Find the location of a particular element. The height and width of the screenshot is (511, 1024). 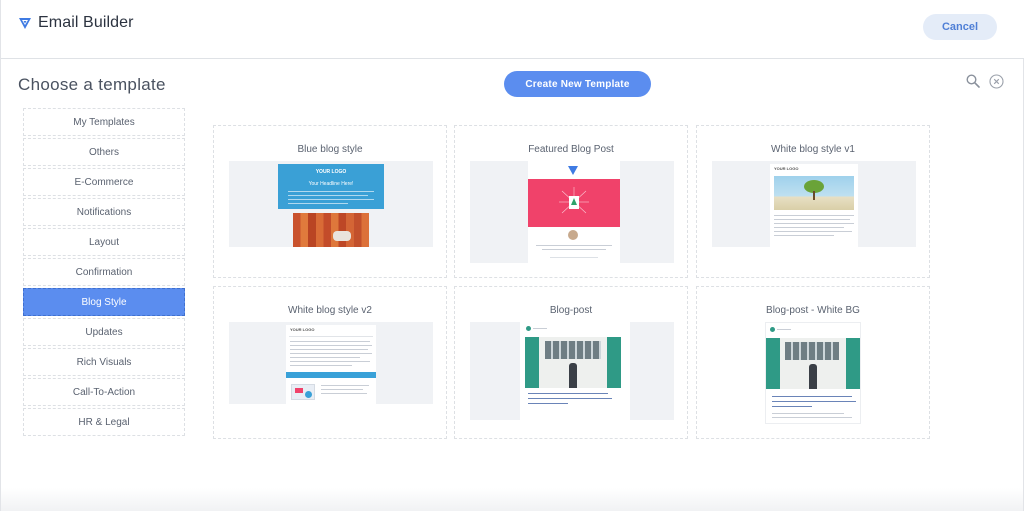

template-title: Blog-post - White BG is located at coordinates (813, 310).